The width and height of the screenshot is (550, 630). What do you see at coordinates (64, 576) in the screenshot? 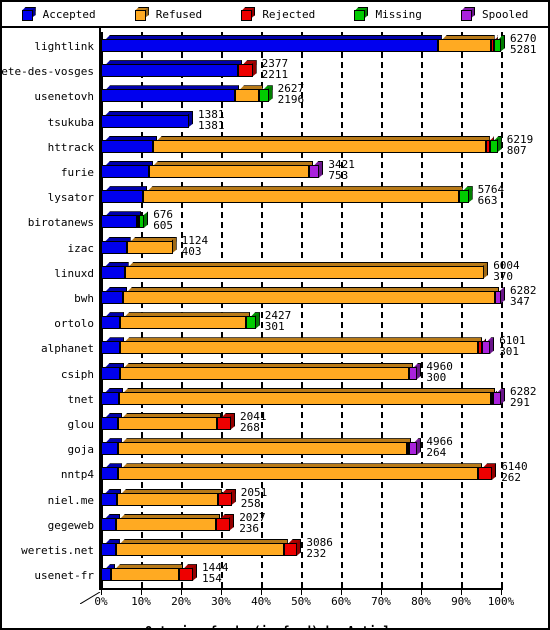
I see `y-axis-label: usenet-fr` at bounding box center [64, 576].